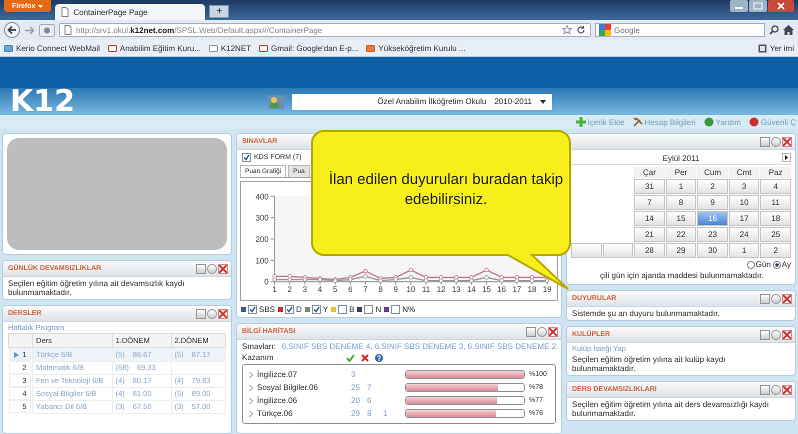 This screenshot has height=434, width=798. What do you see at coordinates (547, 289) in the screenshot?
I see `x-tick-label: 19` at bounding box center [547, 289].